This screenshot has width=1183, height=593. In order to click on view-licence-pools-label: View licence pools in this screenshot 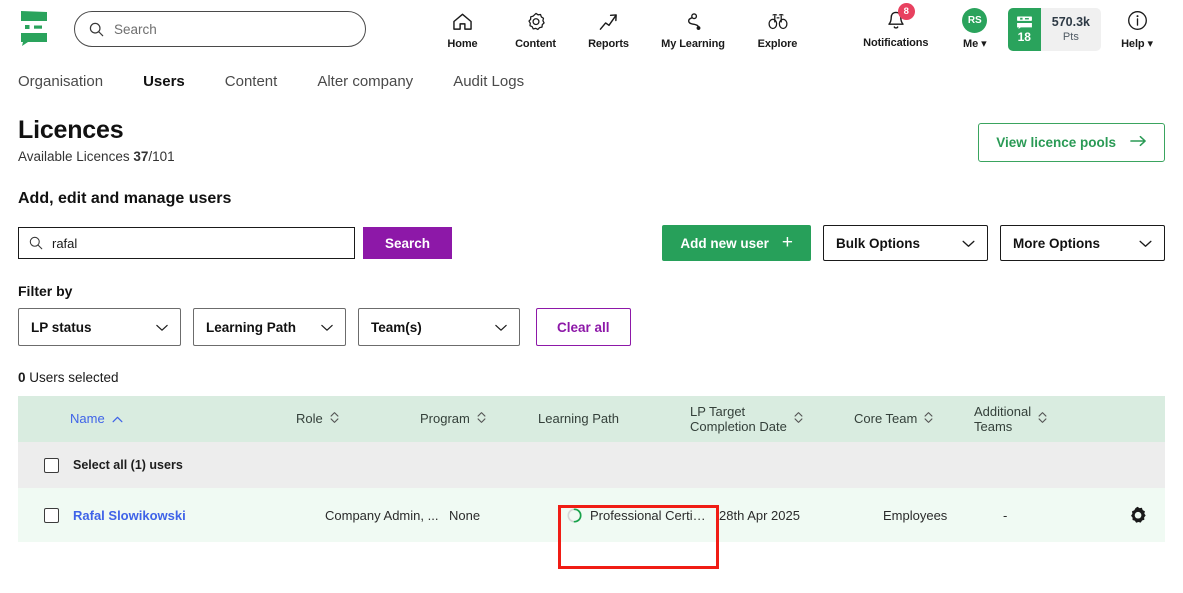, I will do `click(1056, 142)`.